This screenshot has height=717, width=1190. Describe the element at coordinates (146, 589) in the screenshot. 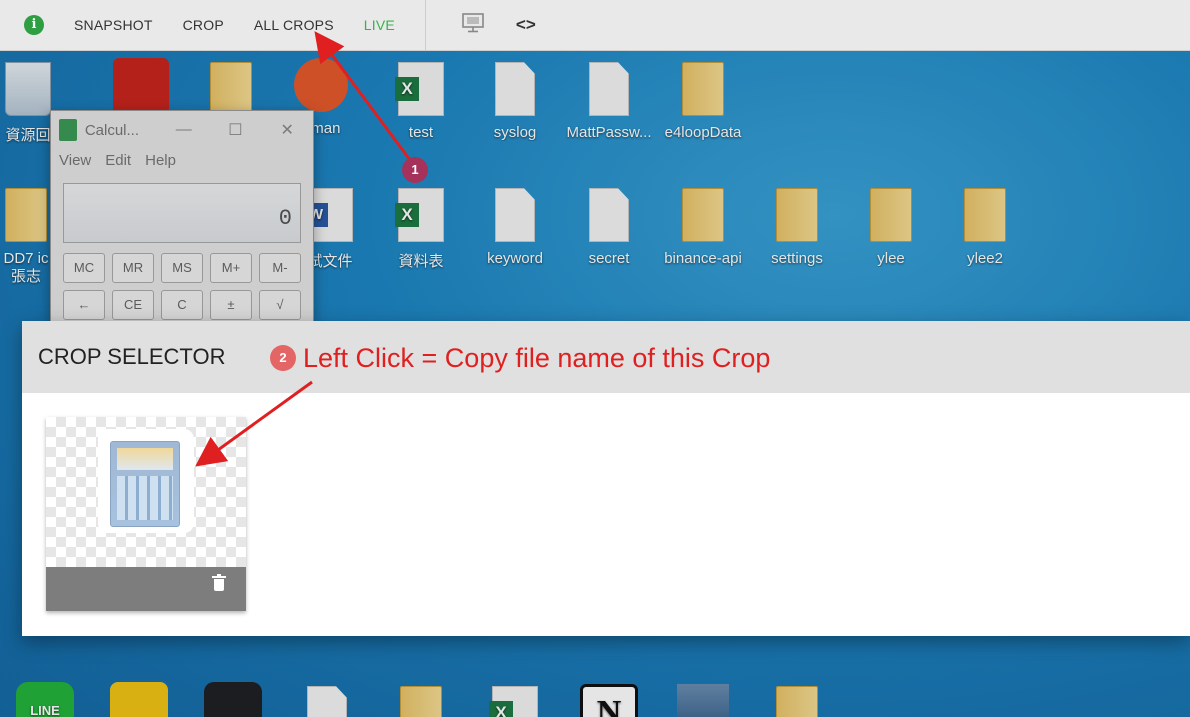

I see `crop-card-actions` at that location.